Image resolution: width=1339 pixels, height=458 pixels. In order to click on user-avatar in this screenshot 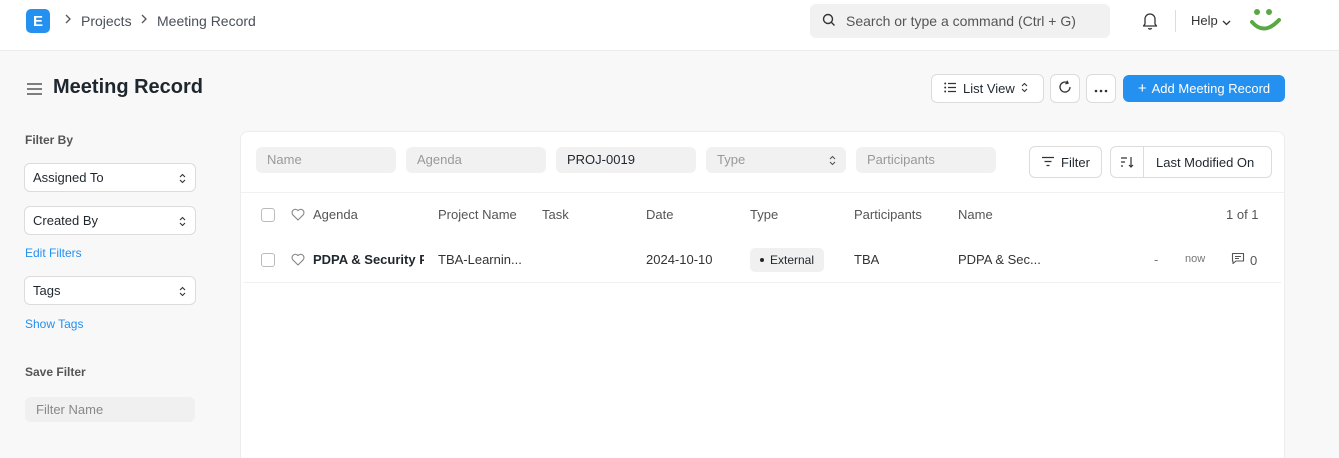, I will do `click(1266, 22)`.